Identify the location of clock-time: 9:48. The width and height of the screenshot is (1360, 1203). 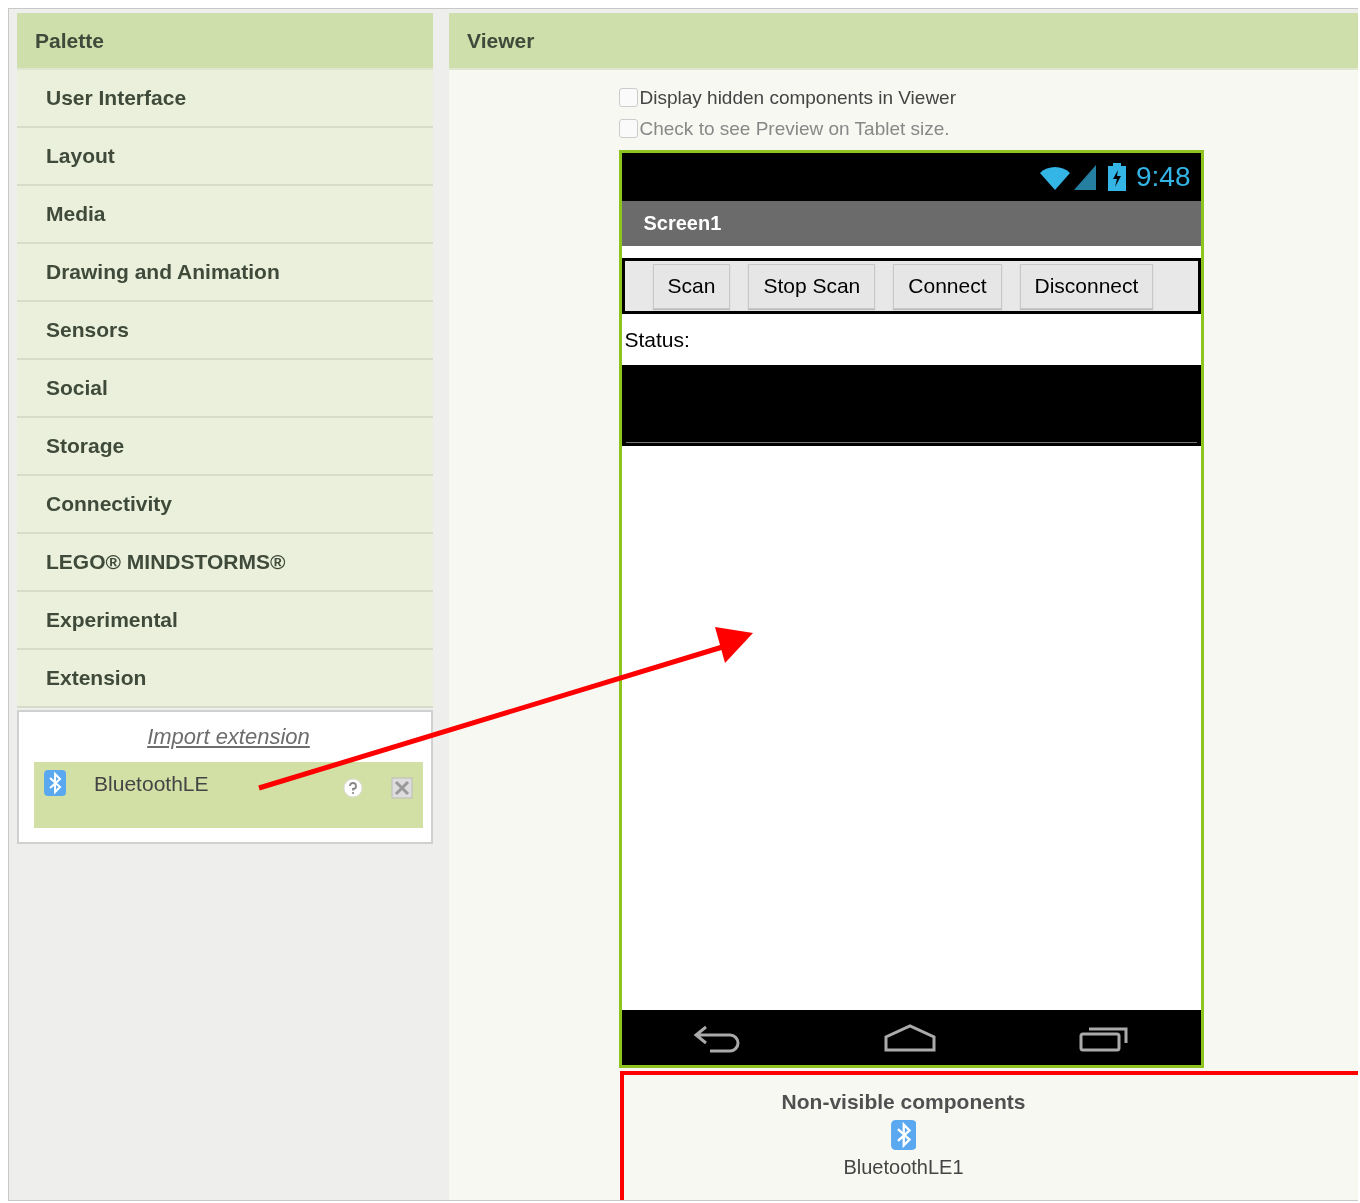
(1163, 177).